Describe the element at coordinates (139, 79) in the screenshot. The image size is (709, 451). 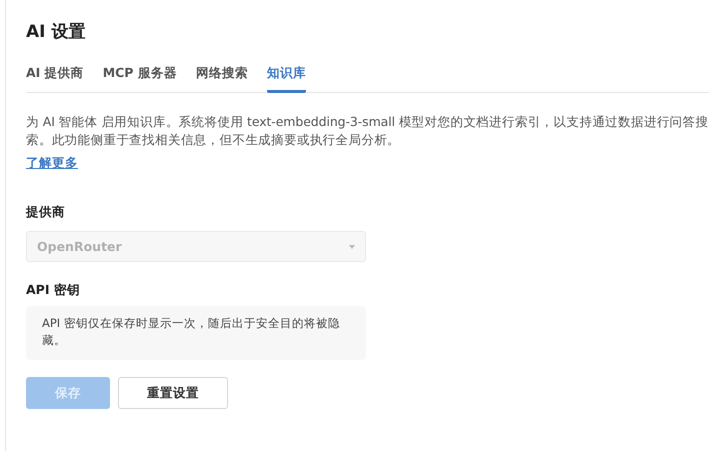
I see `tab: MCP 服务器` at that location.